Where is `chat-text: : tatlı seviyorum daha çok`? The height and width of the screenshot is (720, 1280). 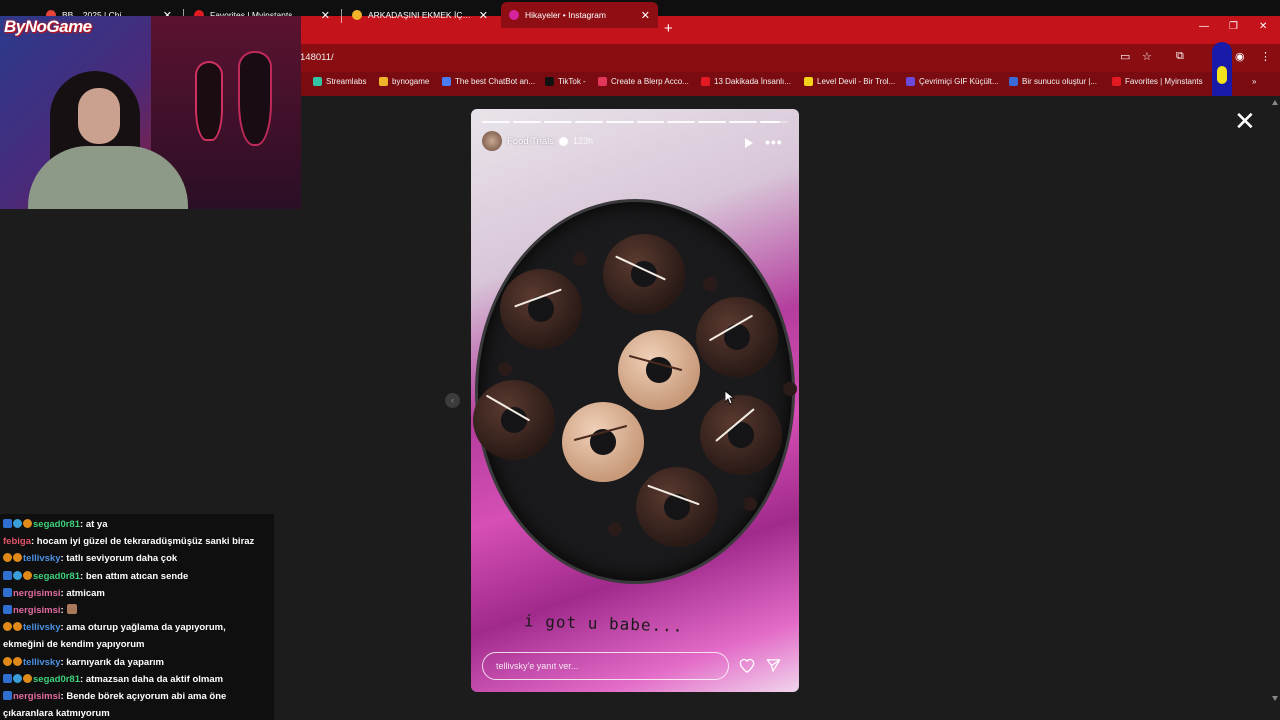 chat-text: : tatlı seviyorum daha çok is located at coordinates (119, 559).